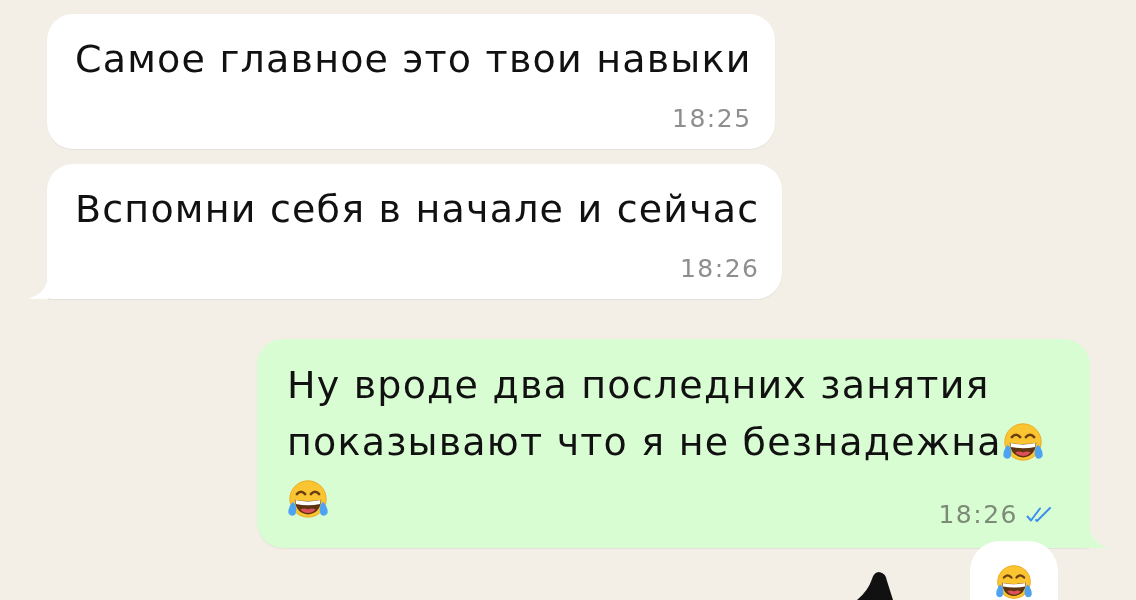 The width and height of the screenshot is (1136, 600). What do you see at coordinates (712, 119) in the screenshot?
I see `message-time: 18:25` at bounding box center [712, 119].